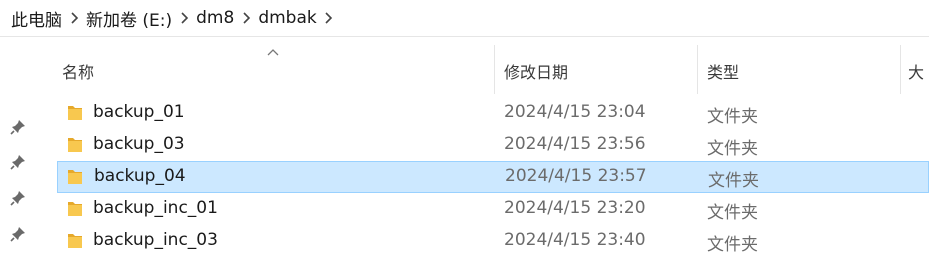 This screenshot has width=929, height=265. I want to click on breadcrumb-label: 此电脑, so click(36, 18).